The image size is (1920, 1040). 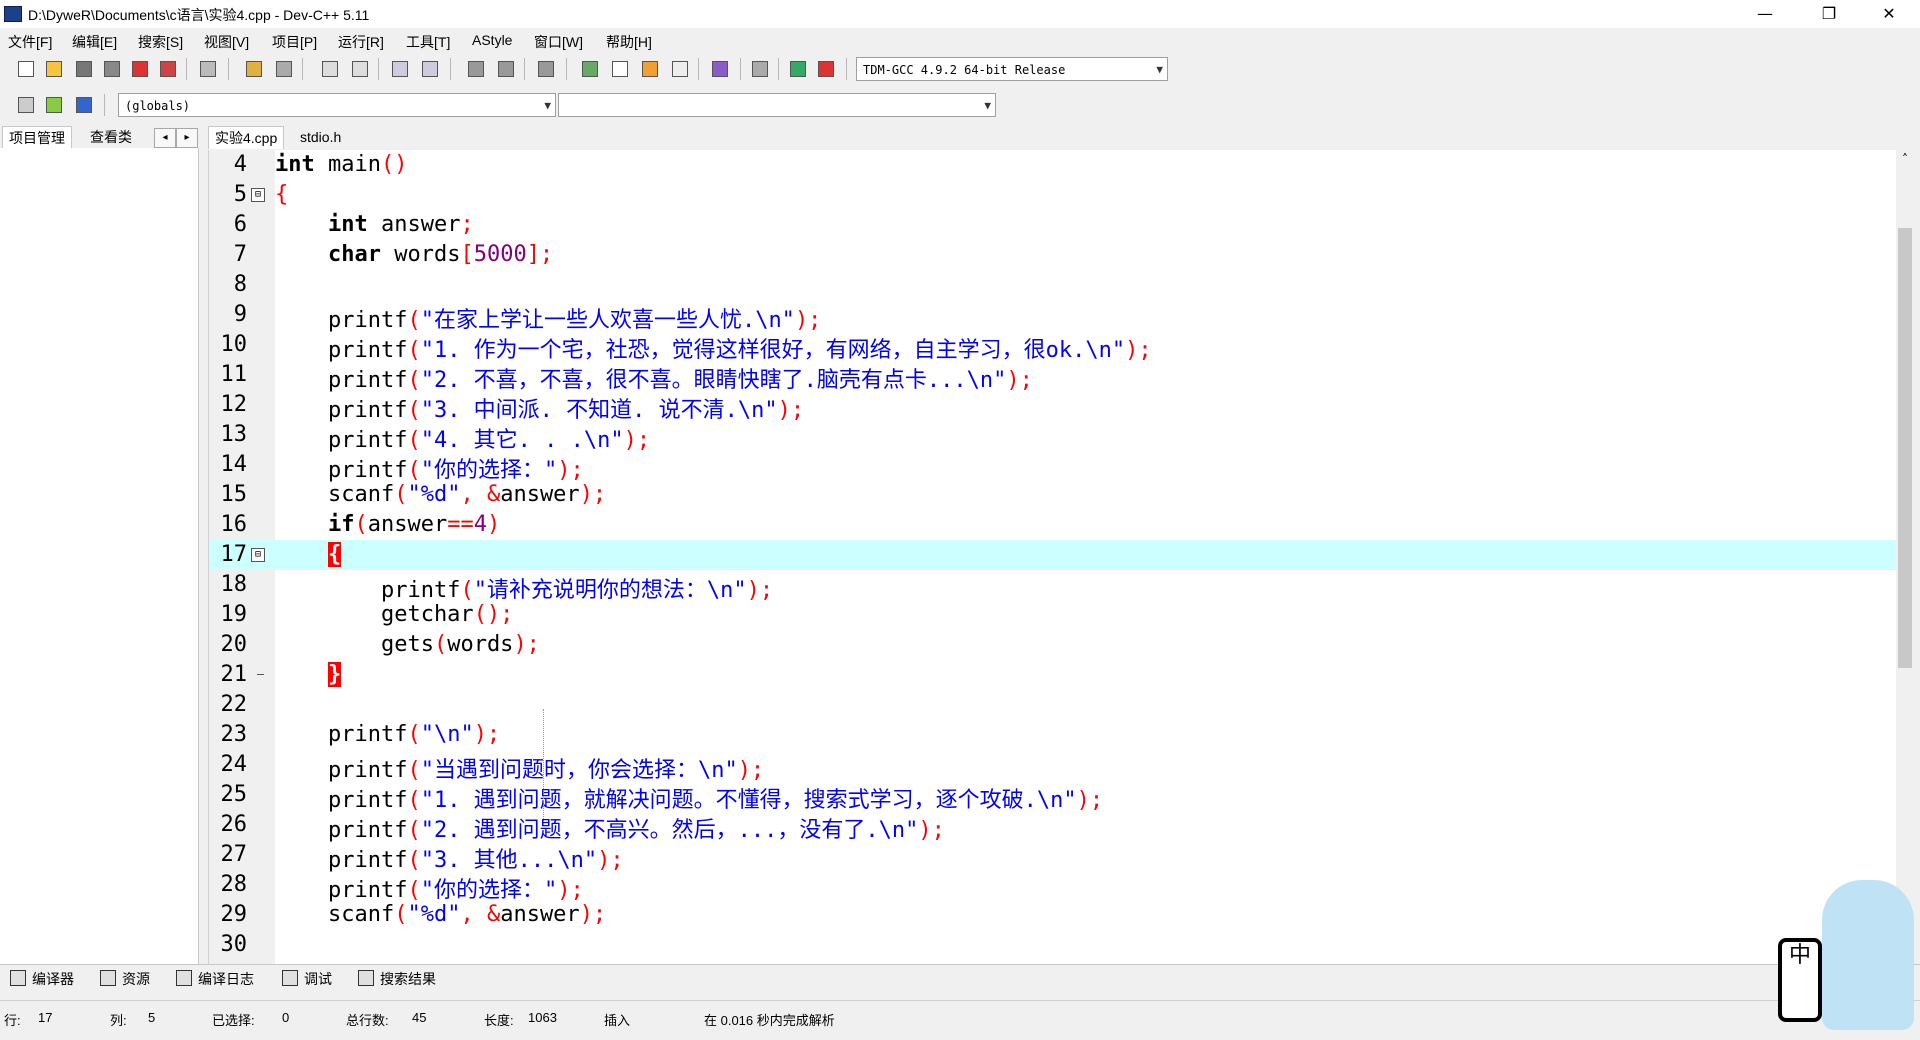 I want to click on save-all-icon, so click(x=112, y=69).